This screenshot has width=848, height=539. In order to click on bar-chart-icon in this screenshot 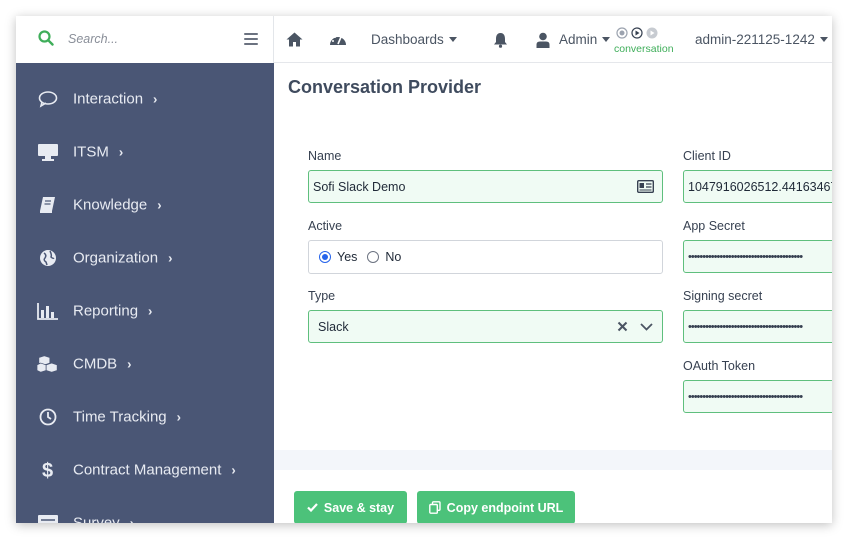, I will do `click(48, 311)`.